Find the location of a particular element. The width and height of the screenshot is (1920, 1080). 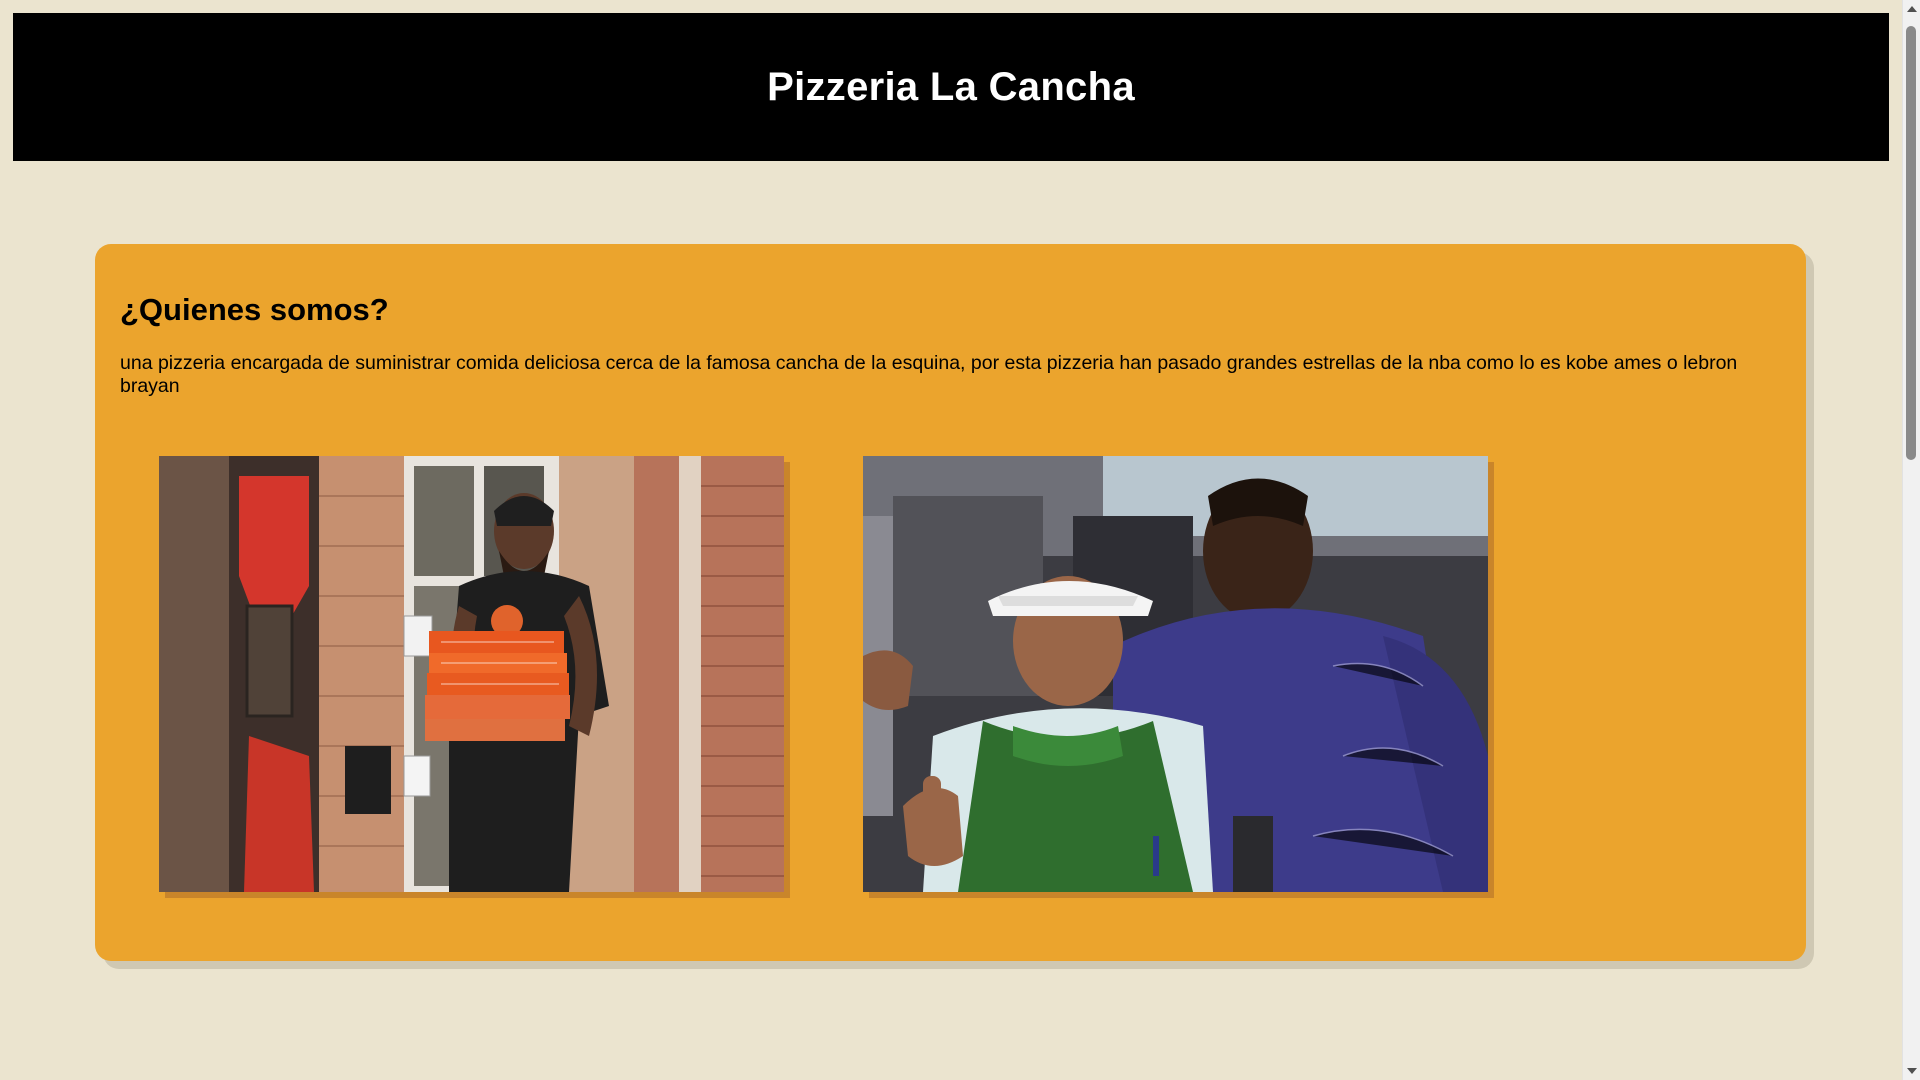

photo-player-carrying-pizza-boxes is located at coordinates (471, 674).